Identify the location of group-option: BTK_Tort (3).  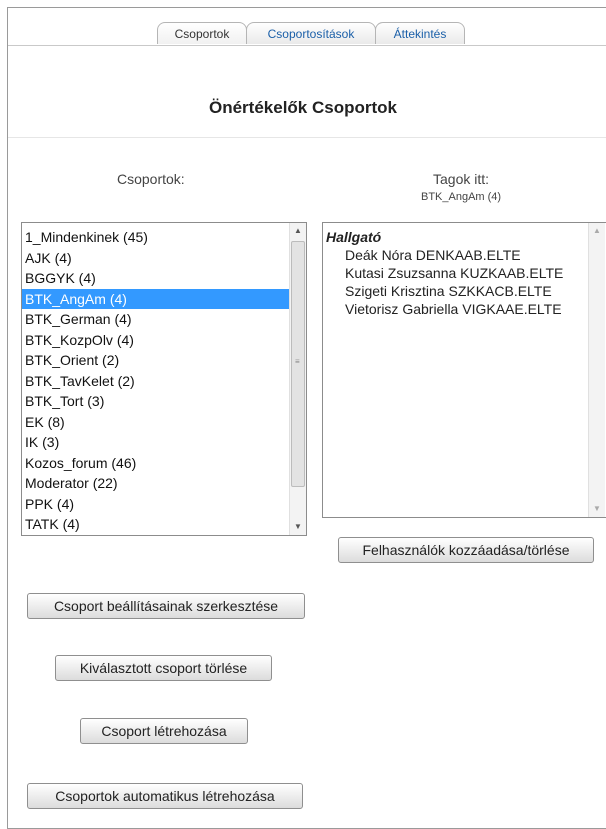
(164, 401).